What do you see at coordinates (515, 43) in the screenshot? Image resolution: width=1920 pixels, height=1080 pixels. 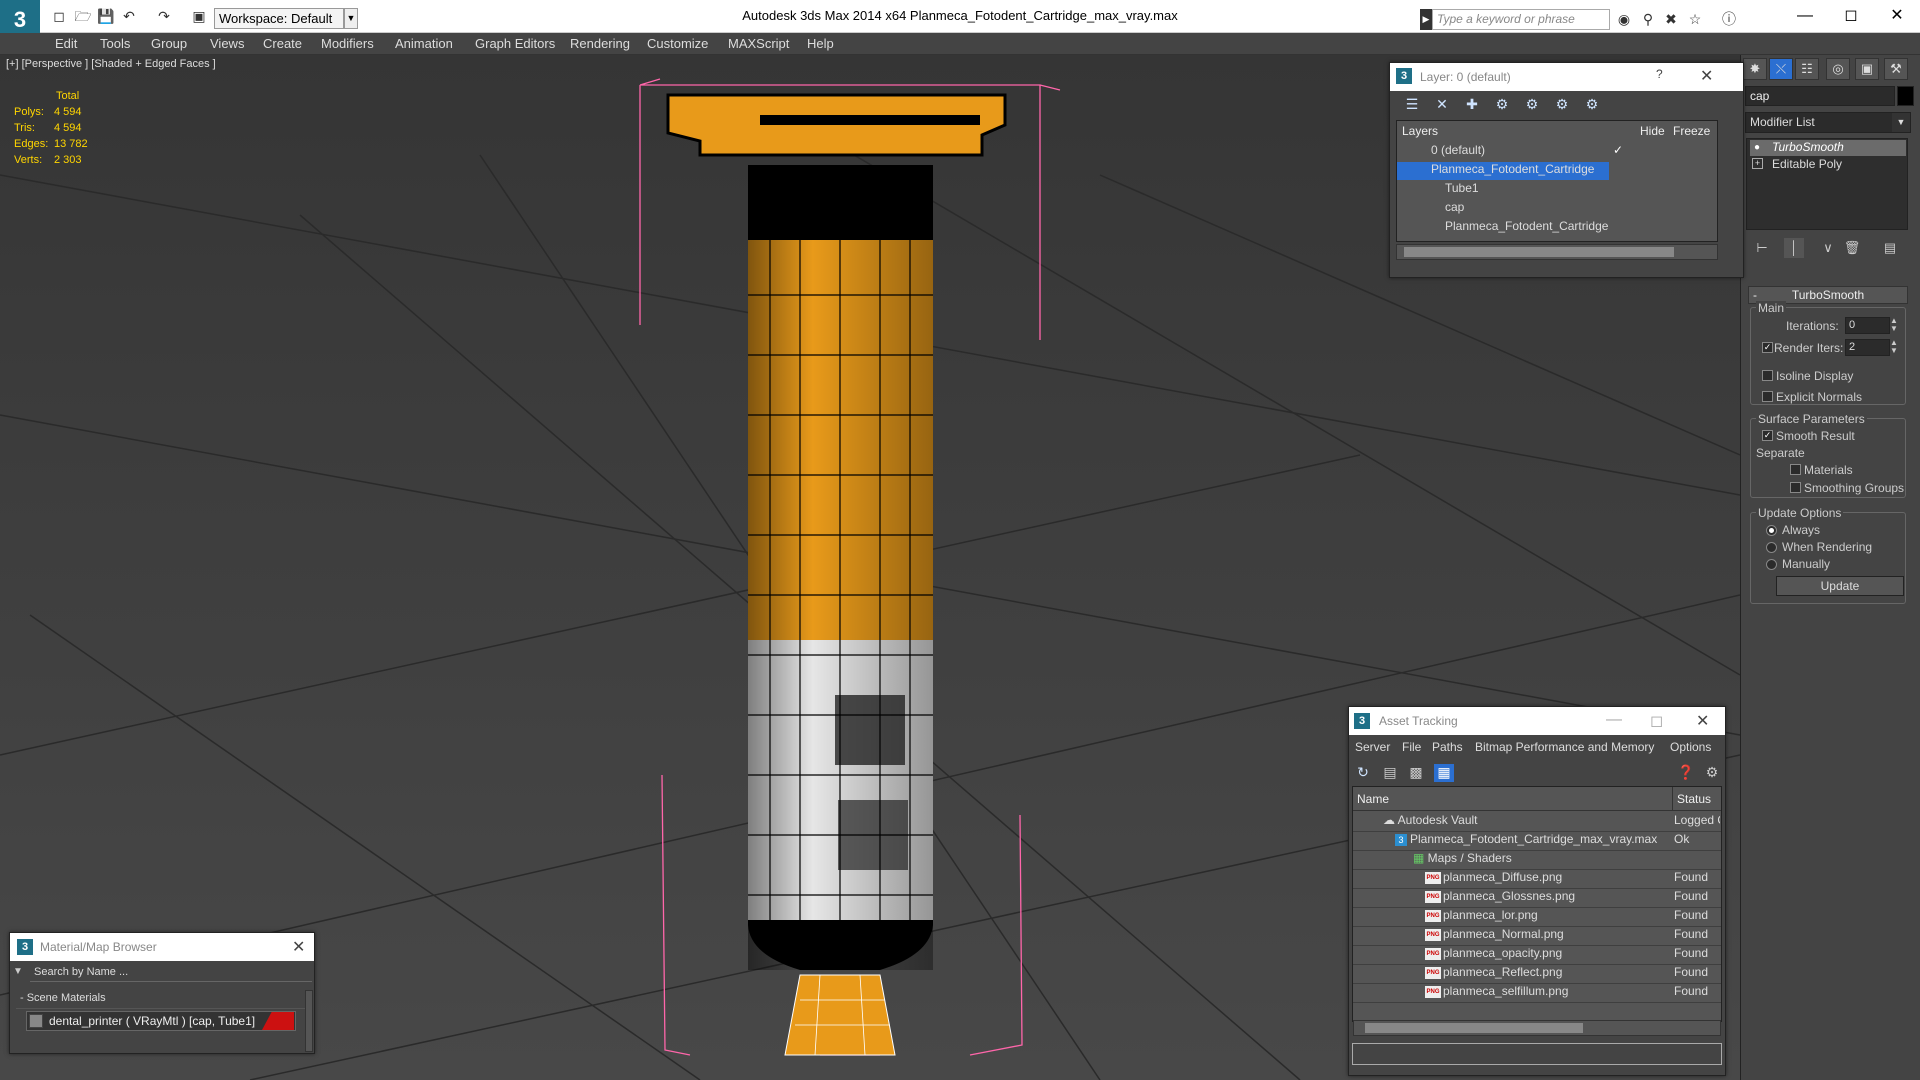 I see `menu-graph-editors: Graph Editors` at bounding box center [515, 43].